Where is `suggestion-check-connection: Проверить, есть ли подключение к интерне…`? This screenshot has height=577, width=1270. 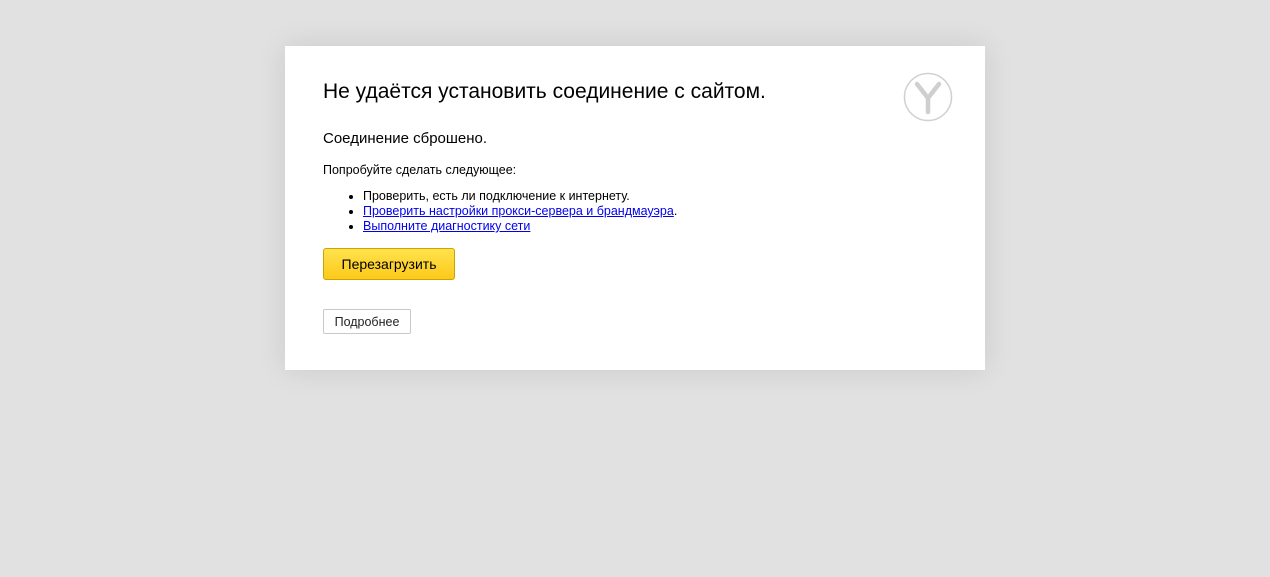
suggestion-check-connection: Проверить, есть ли подключение к интерне… is located at coordinates (520, 196).